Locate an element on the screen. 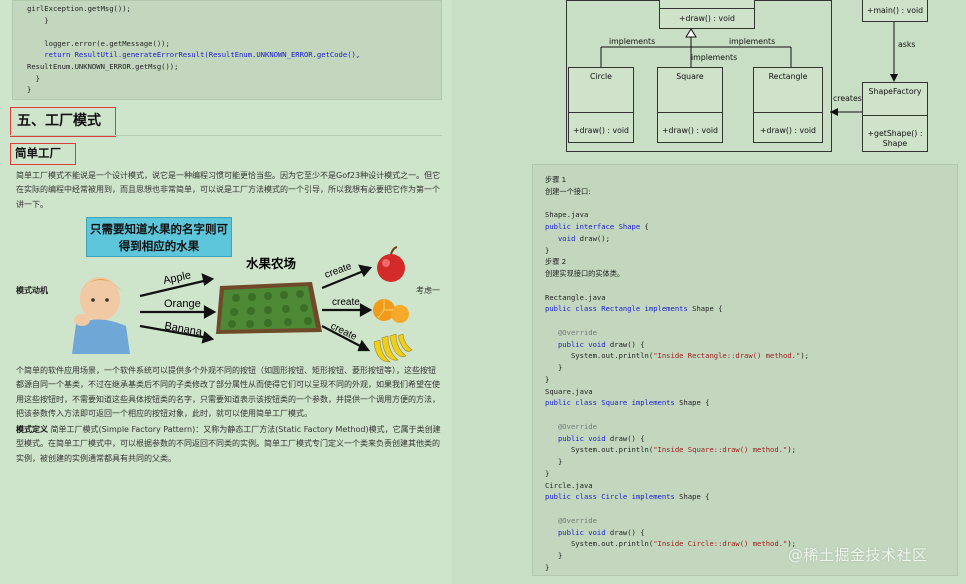 The image size is (966, 584). section-heading: 五、工厂模式 is located at coordinates (63, 122).